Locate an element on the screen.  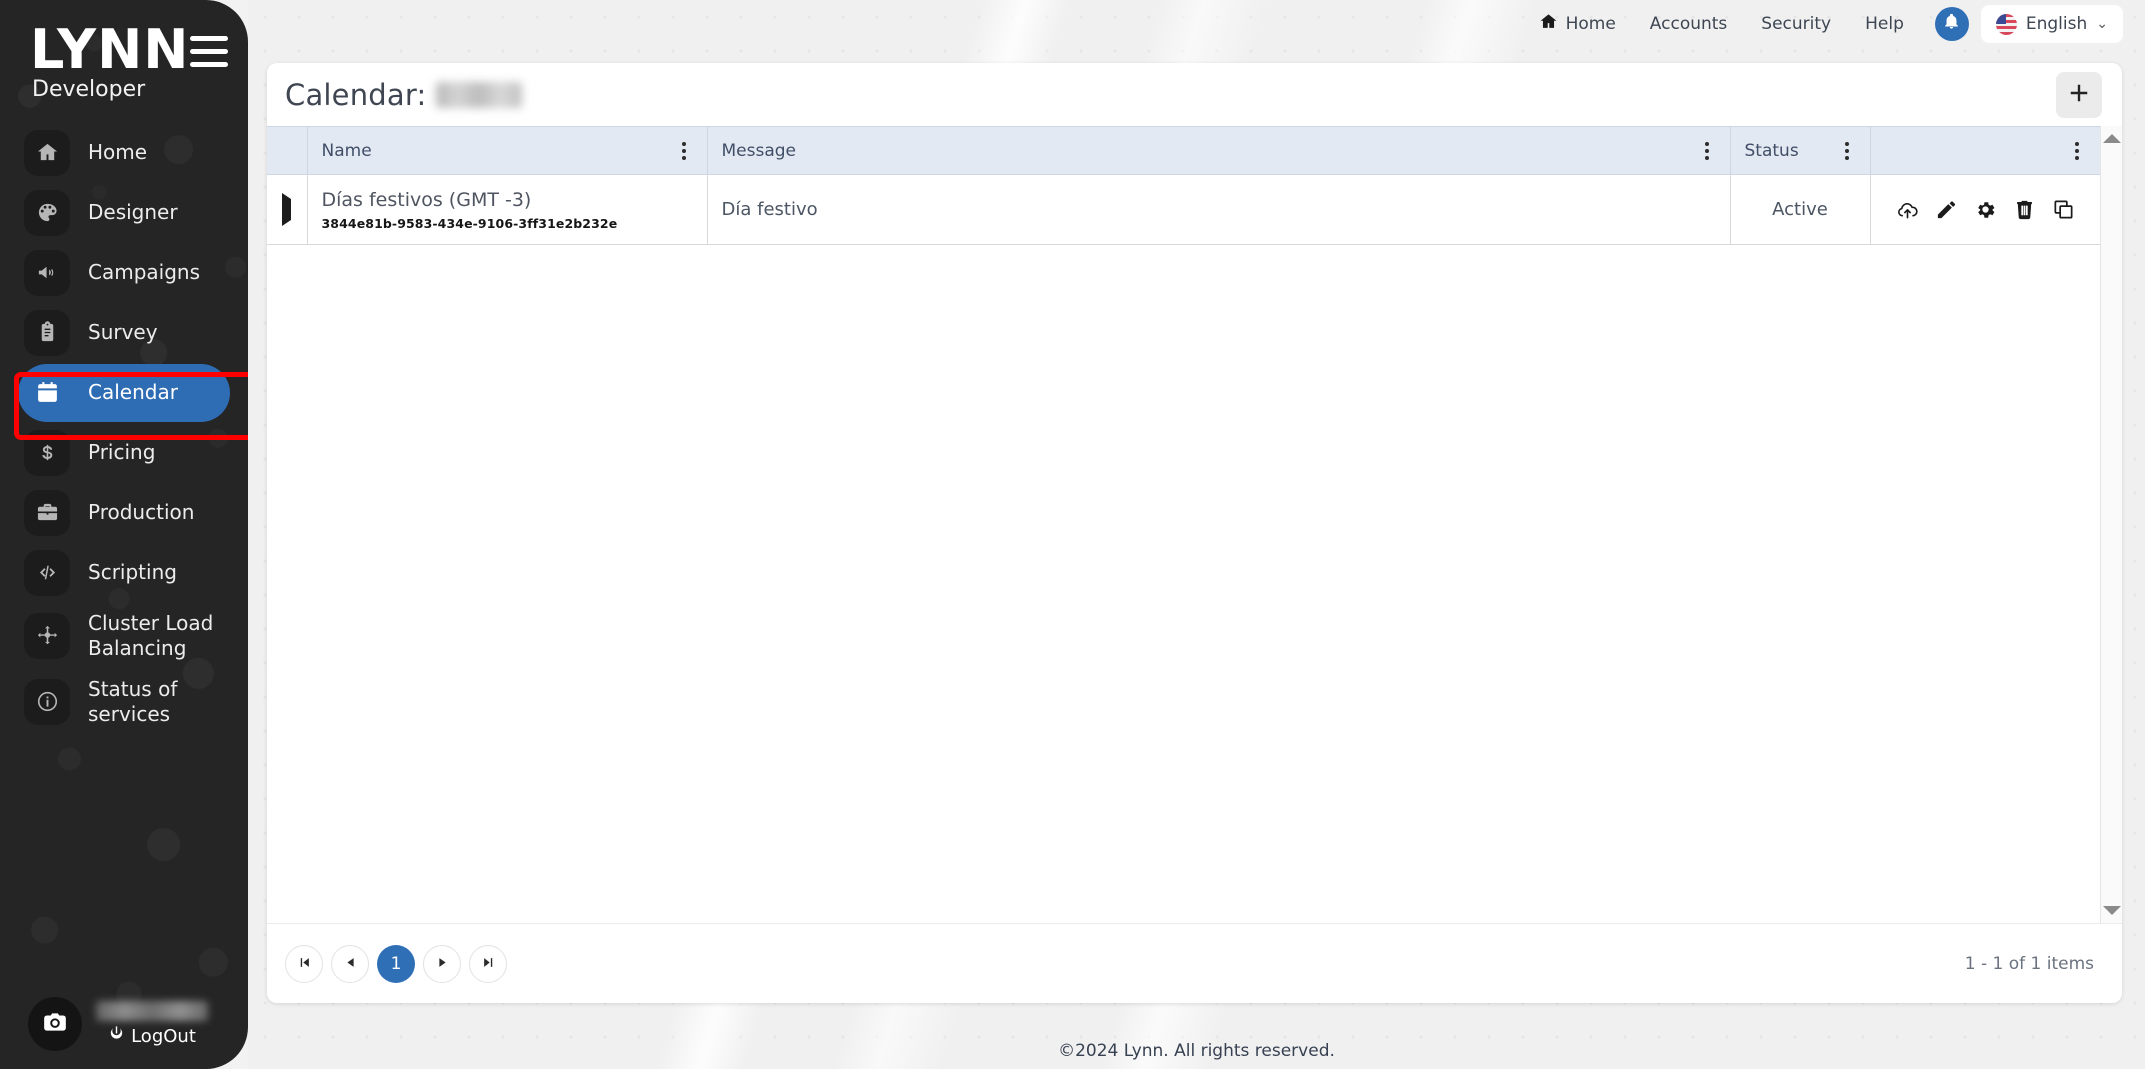
panel-header: Calendar: is located at coordinates (1194, 94).